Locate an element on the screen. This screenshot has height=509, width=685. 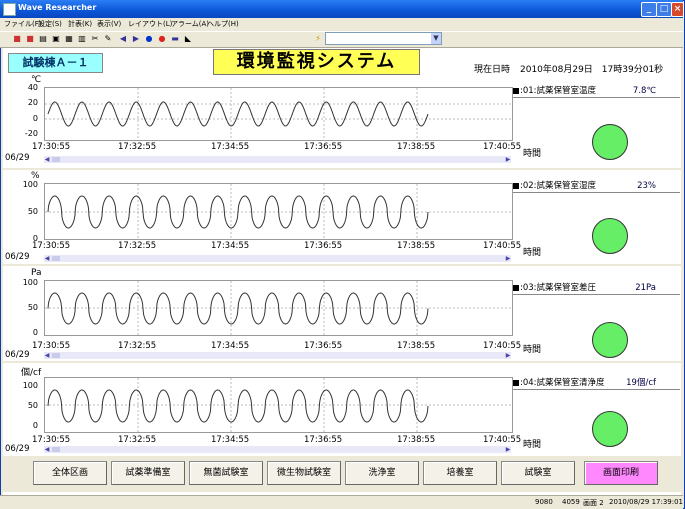
sensor-header: :01:試薬保管室温度 7.8℃ is located at coordinates (596, 91).